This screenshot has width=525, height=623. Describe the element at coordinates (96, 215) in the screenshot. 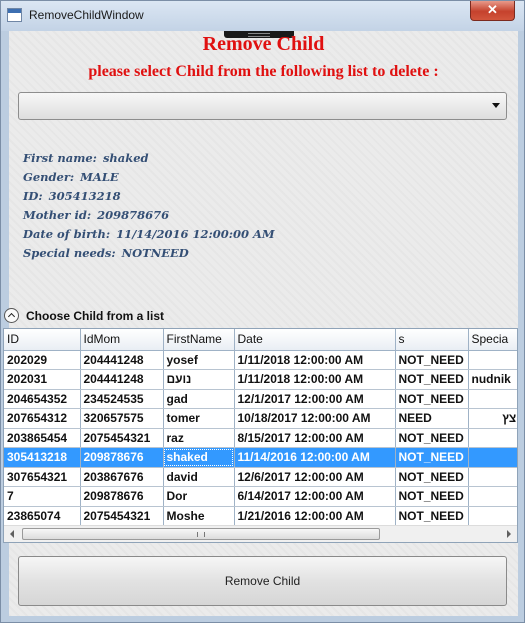

I see `detail-mother-id: Mother id: 209878676` at that location.